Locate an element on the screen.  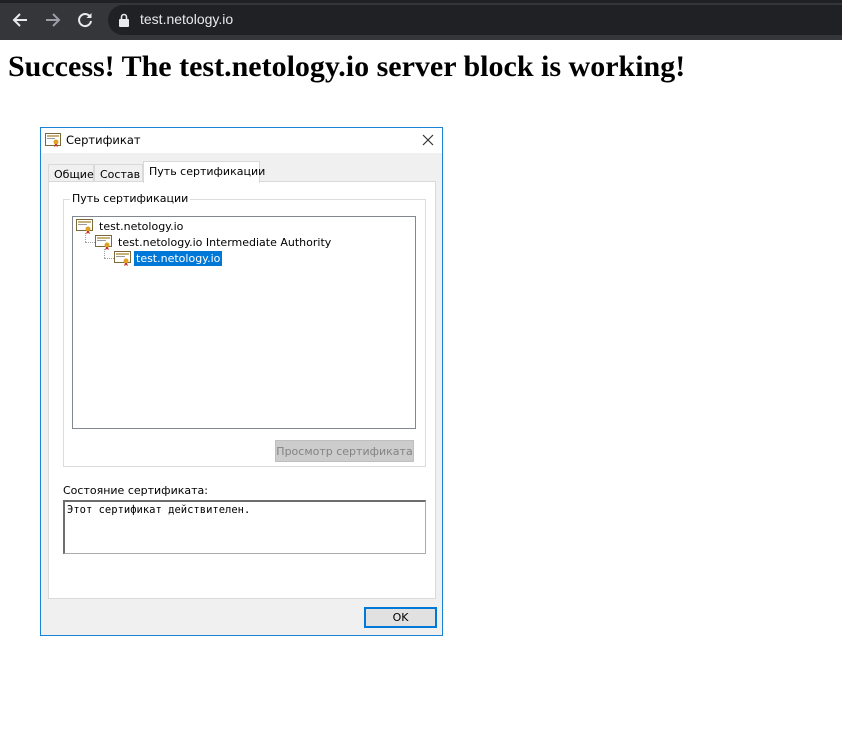
certificate-status-text: Этот сертификат действителен. is located at coordinates (159, 510).